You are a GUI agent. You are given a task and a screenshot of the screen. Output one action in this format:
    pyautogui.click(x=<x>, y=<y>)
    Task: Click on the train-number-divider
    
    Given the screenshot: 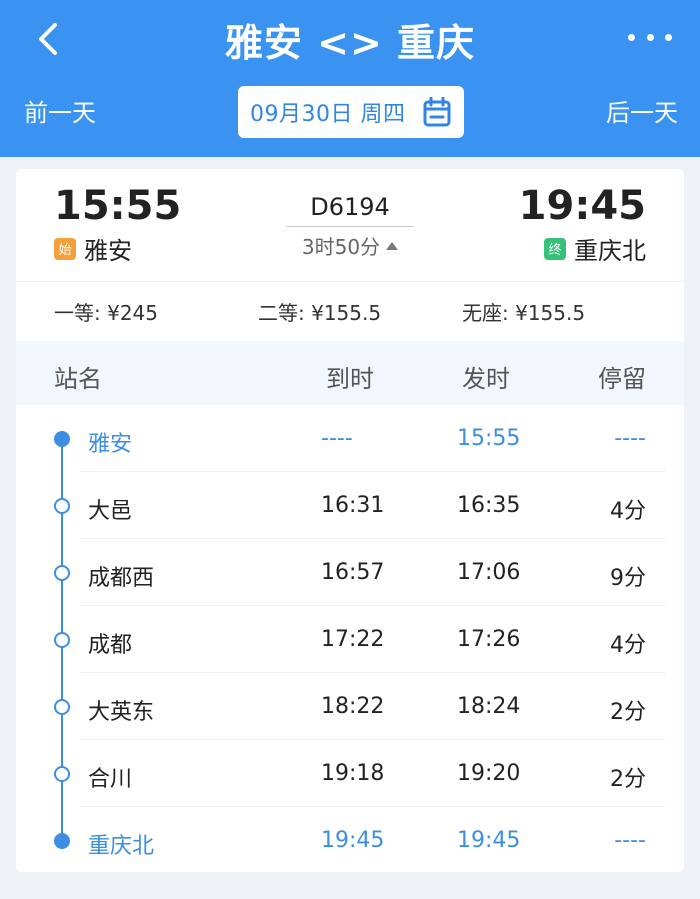 What is the action you would take?
    pyautogui.click(x=350, y=226)
    